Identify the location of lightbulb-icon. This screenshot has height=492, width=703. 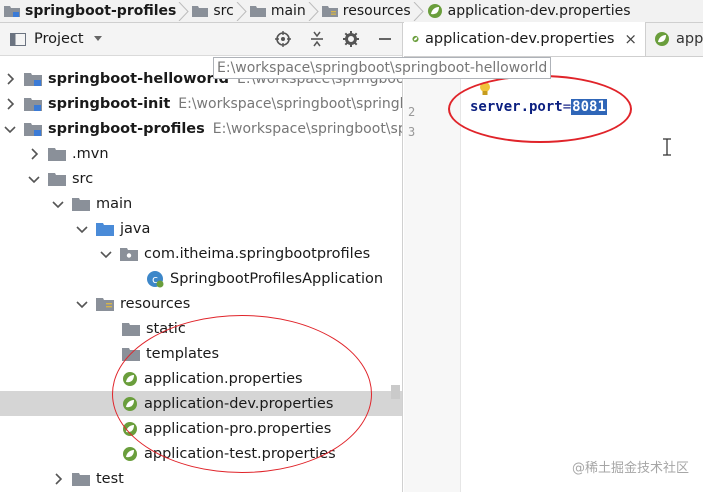
(485, 89).